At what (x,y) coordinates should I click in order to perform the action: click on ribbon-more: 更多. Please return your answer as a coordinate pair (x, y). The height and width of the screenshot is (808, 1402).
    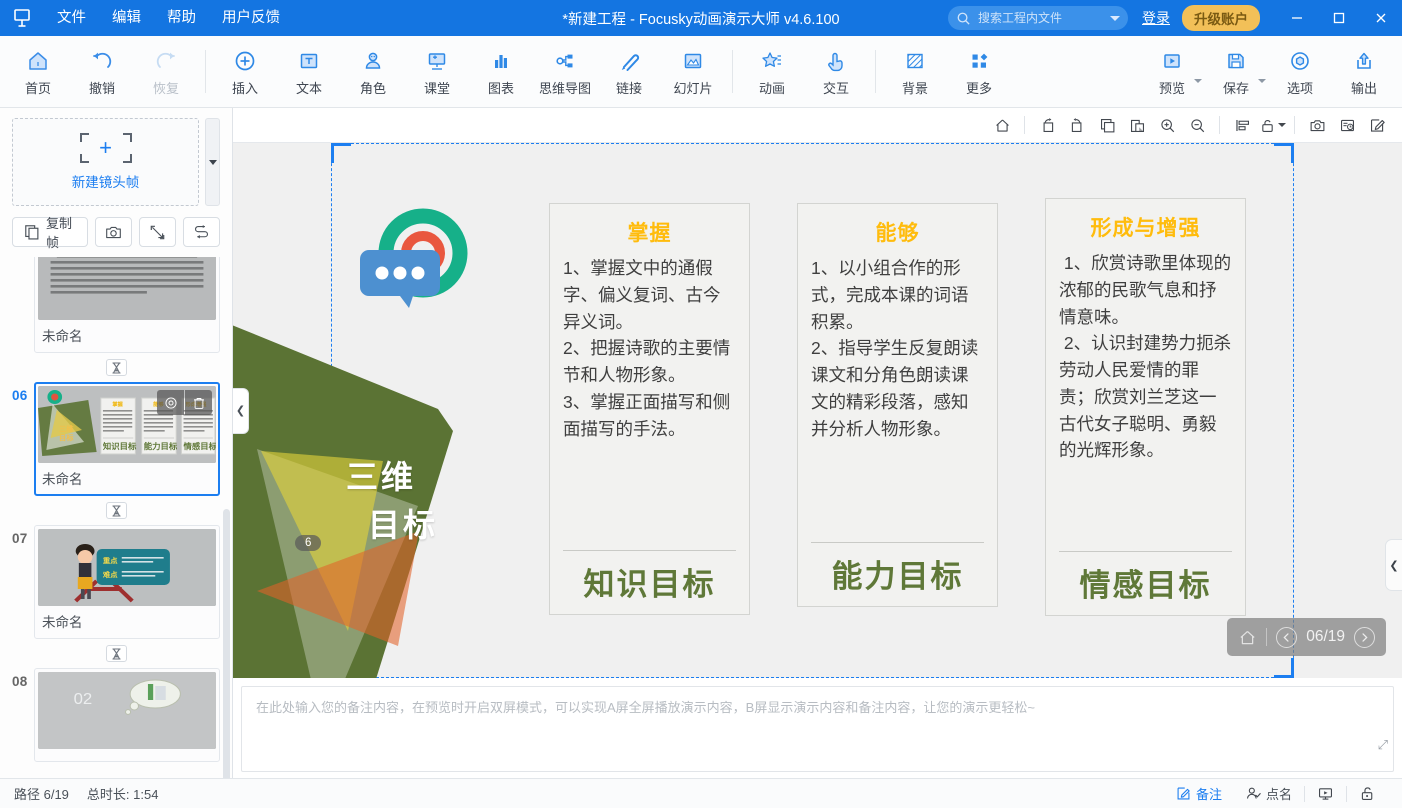
    Looking at the image, I should click on (979, 71).